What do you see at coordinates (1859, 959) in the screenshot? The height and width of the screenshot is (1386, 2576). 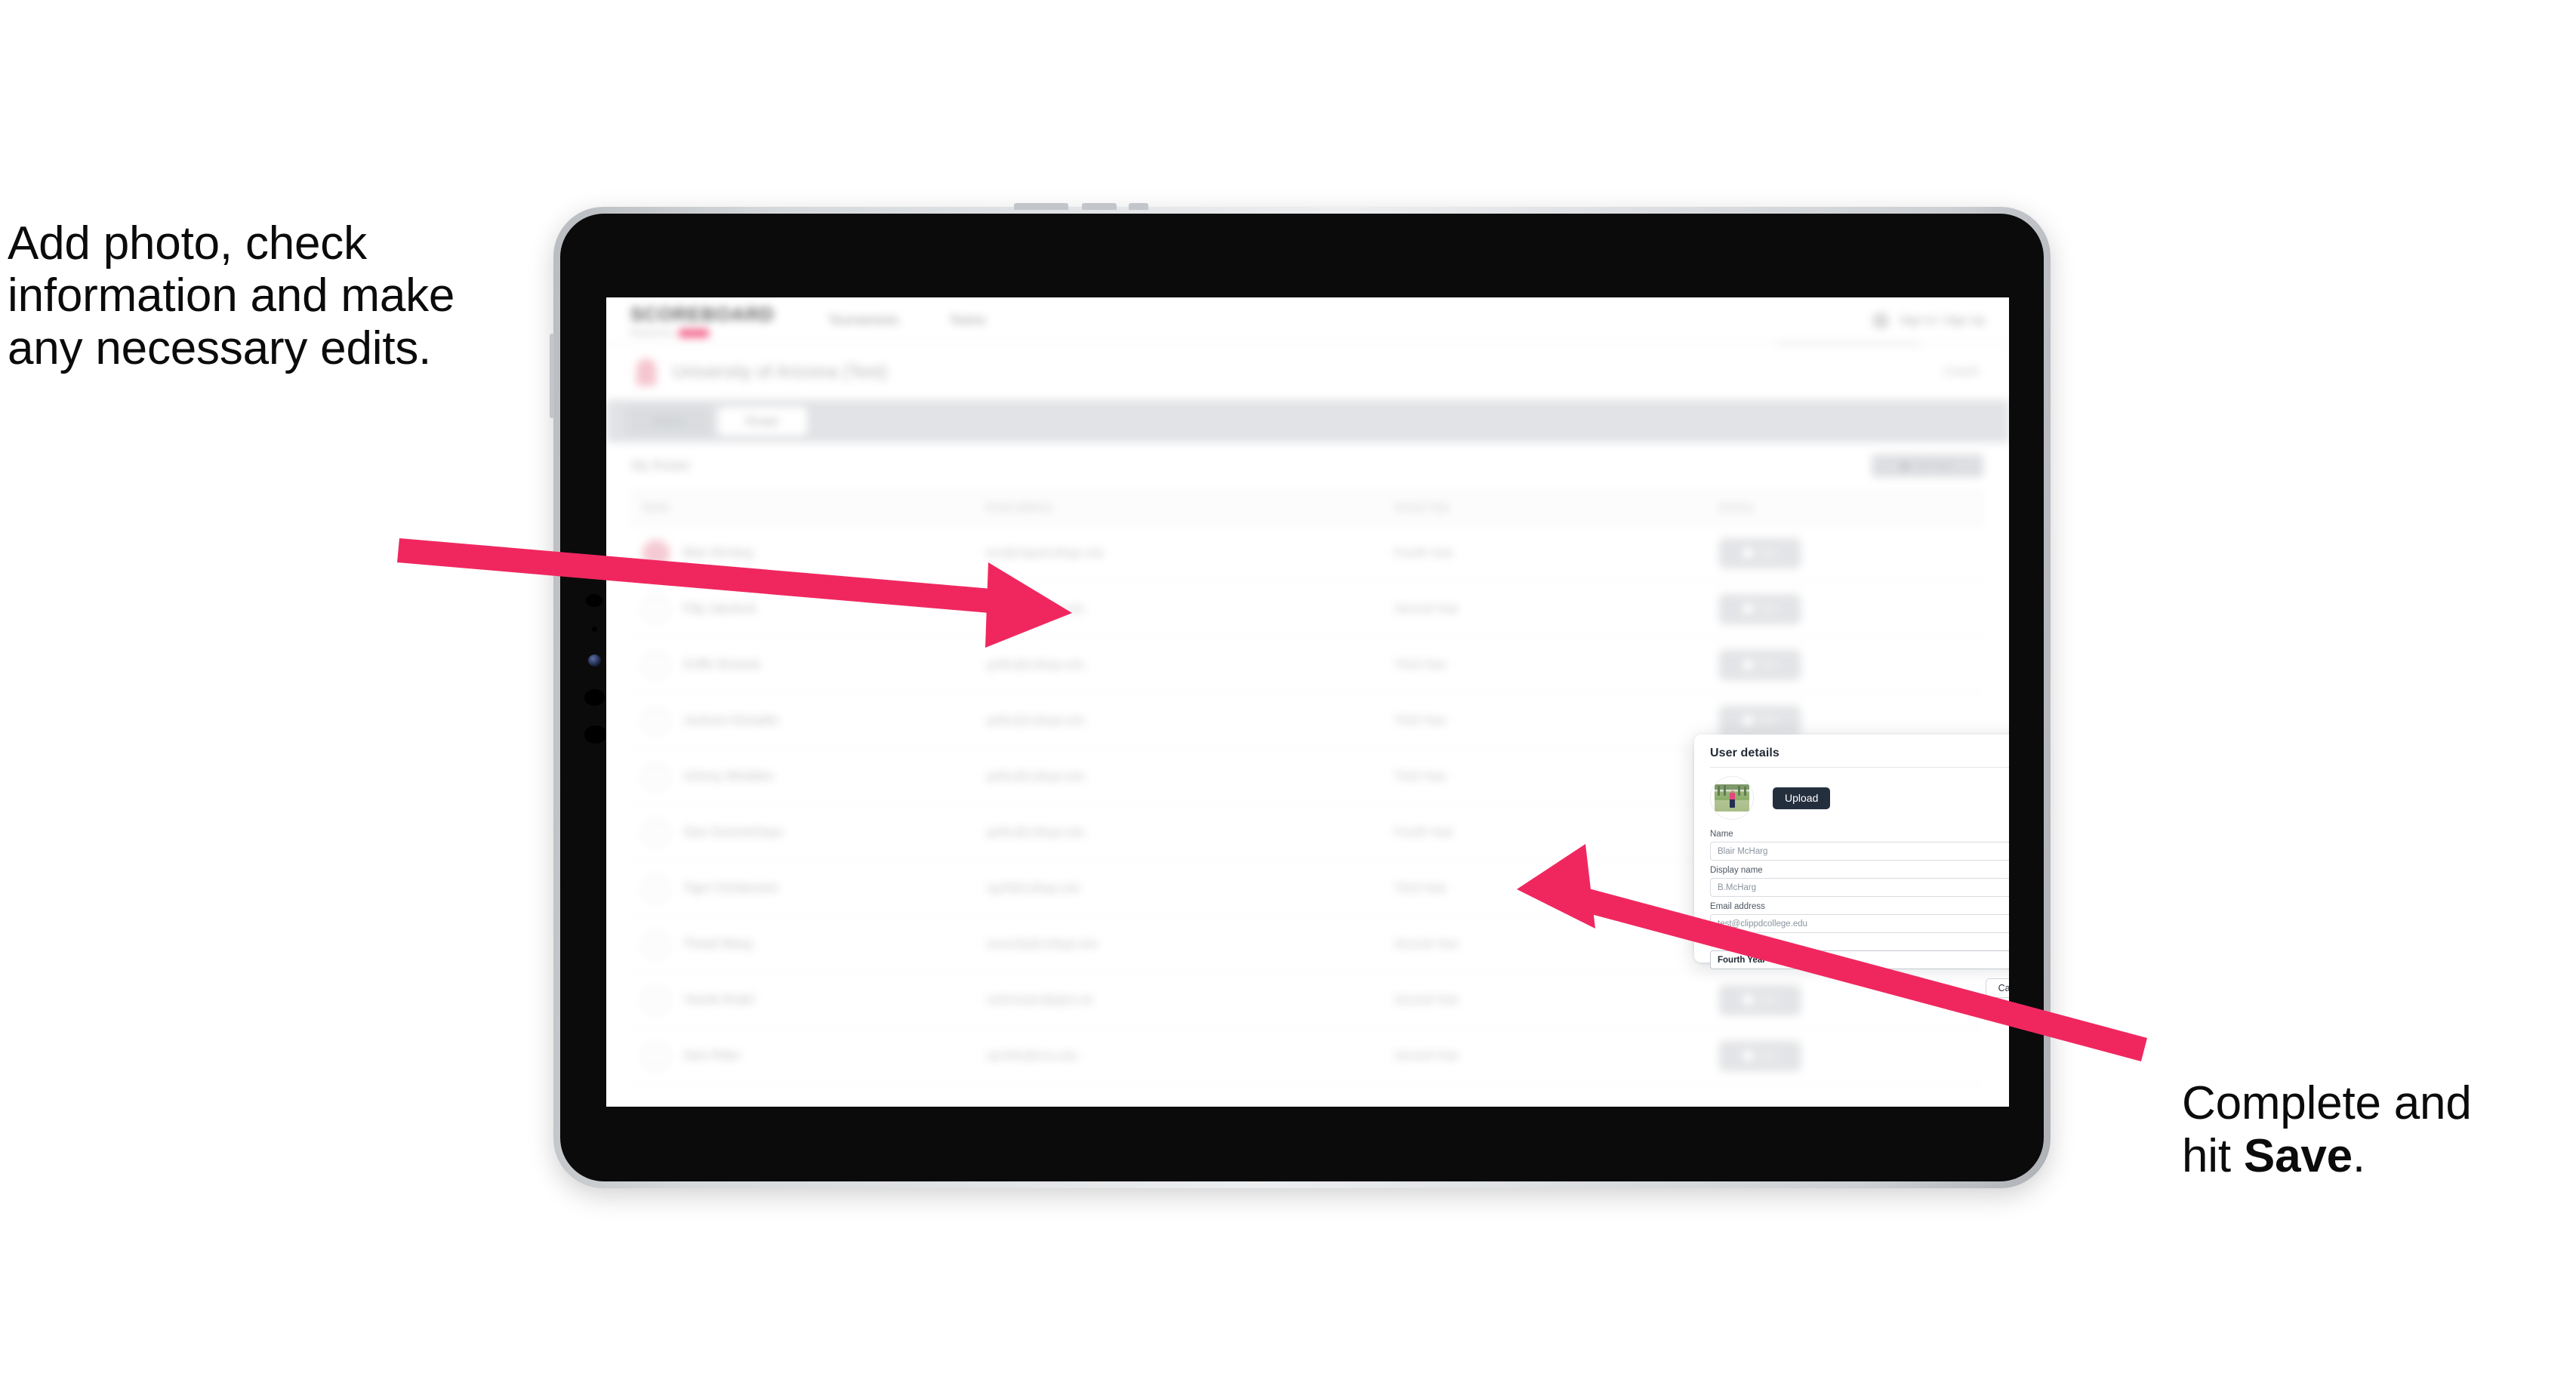 I see `school-year-select: Fourth Year` at bounding box center [1859, 959].